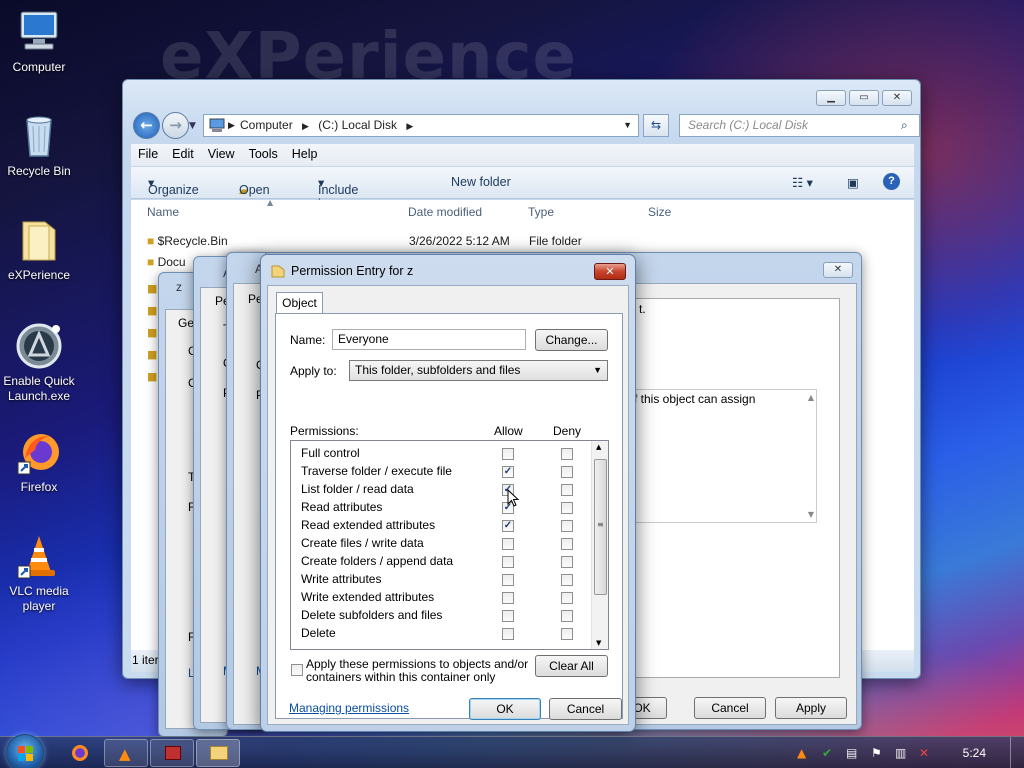  What do you see at coordinates (829, 753) in the screenshot?
I see `security-tray-icon: ✔` at bounding box center [829, 753].